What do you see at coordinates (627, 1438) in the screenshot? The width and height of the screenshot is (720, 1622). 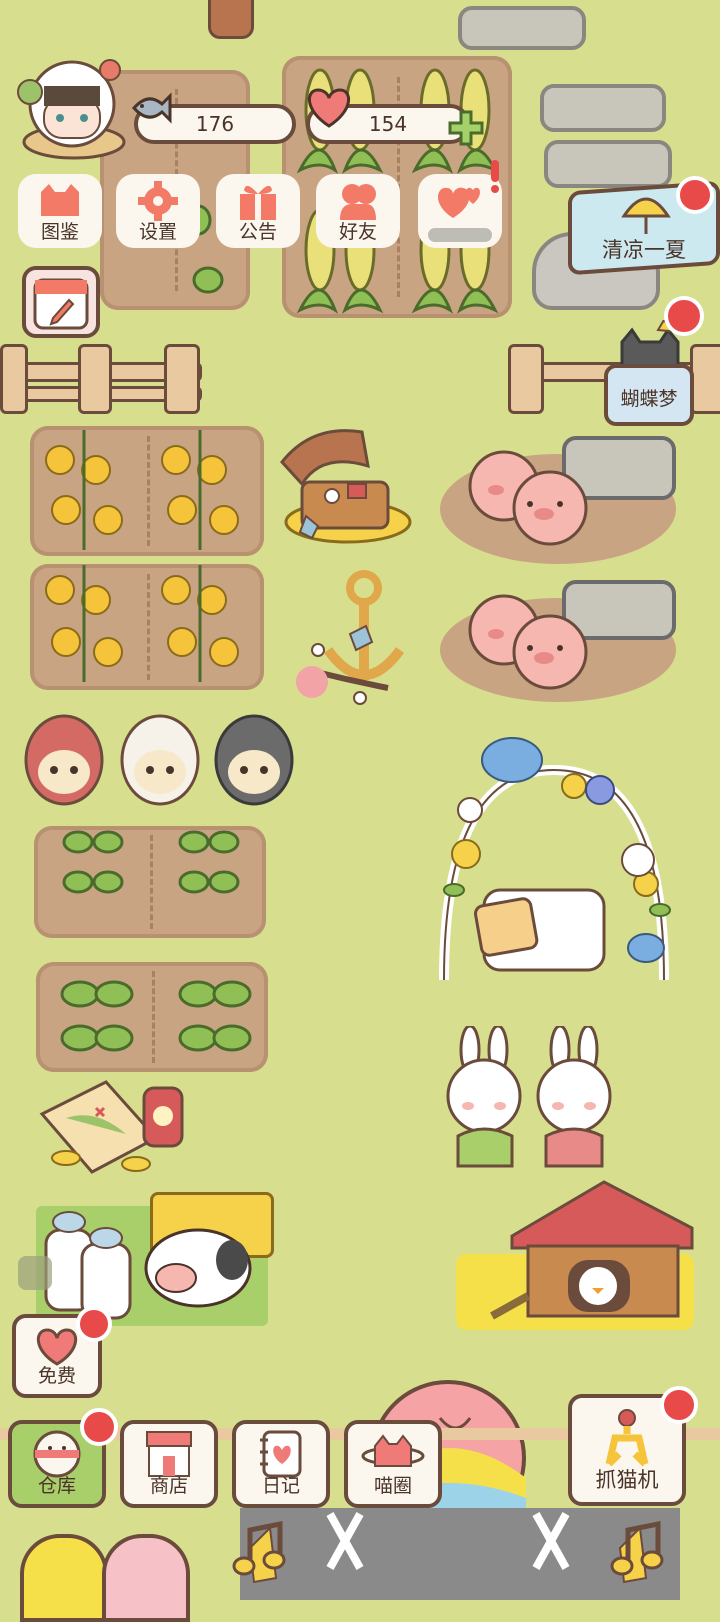 I see `claw-icon` at bounding box center [627, 1438].